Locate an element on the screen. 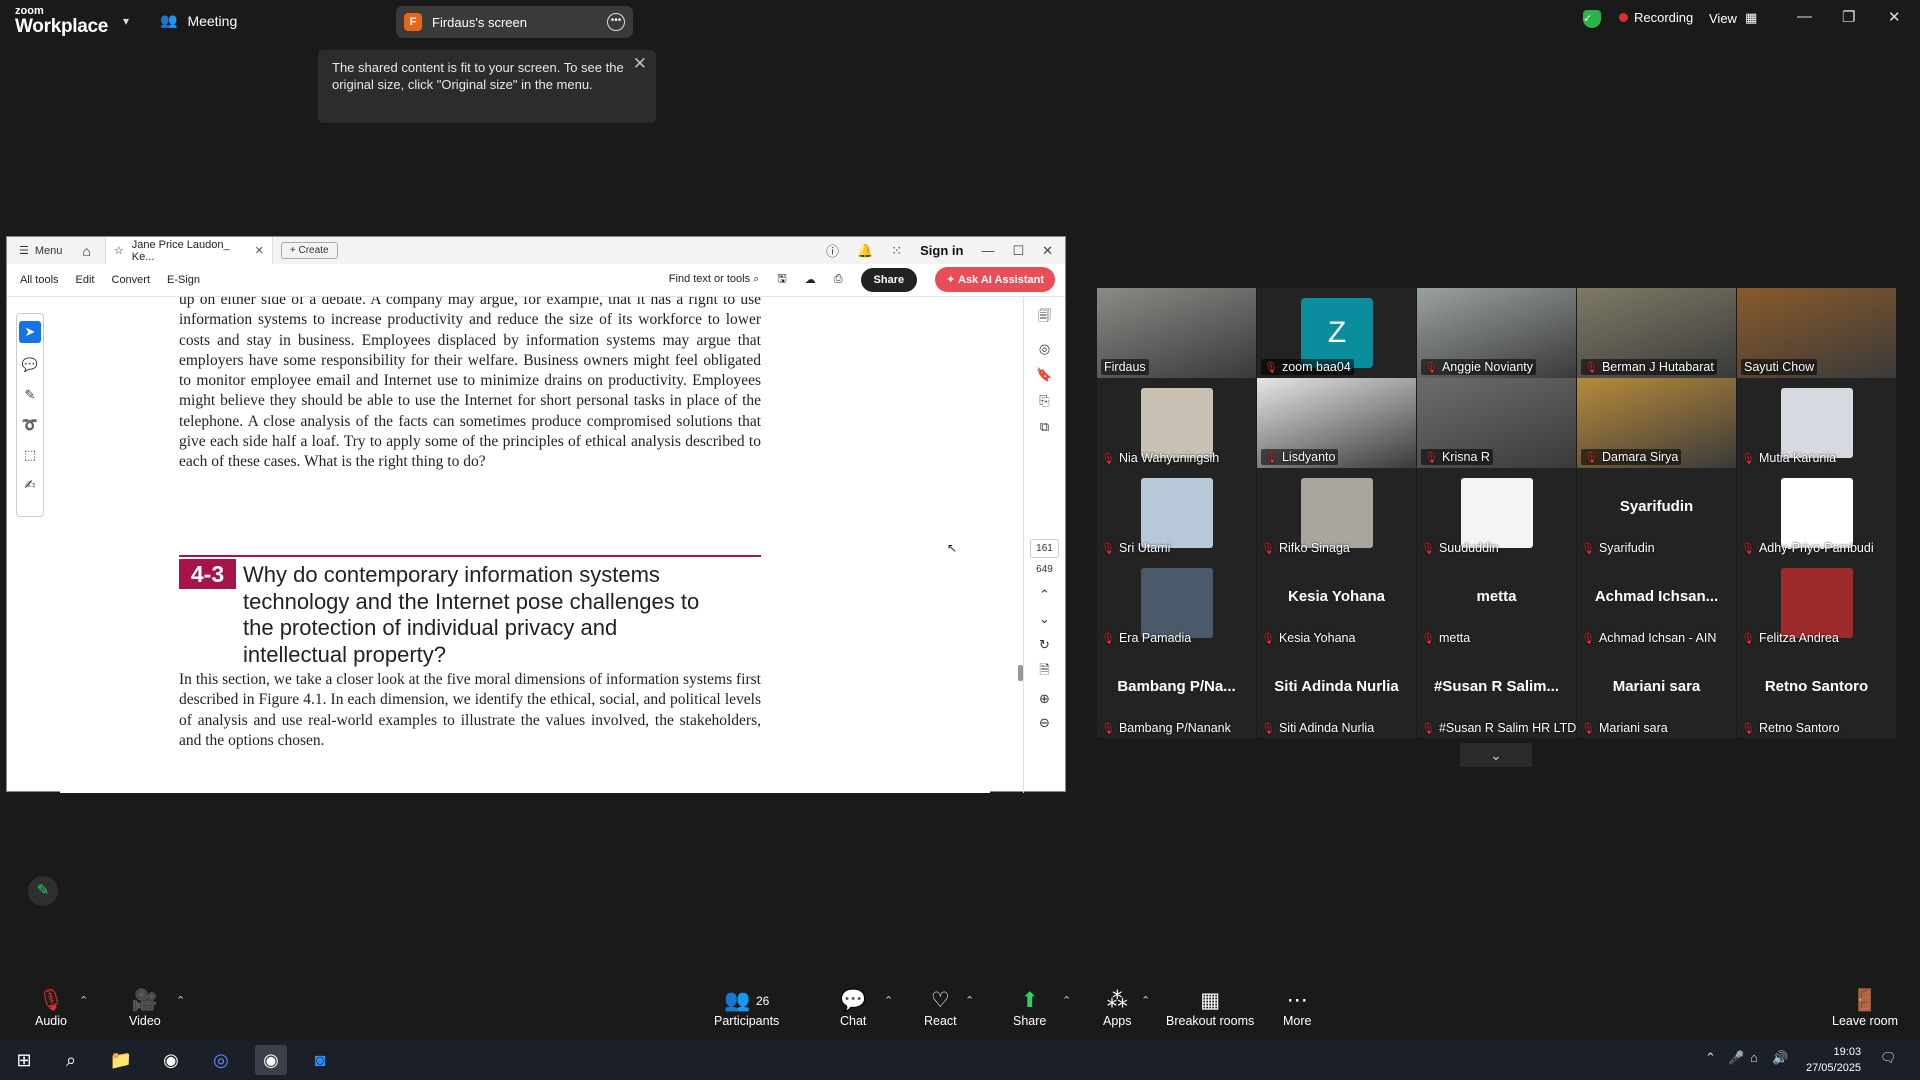 This screenshot has width=1920, height=1080. minimize-icon: — is located at coordinates (1804, 16).